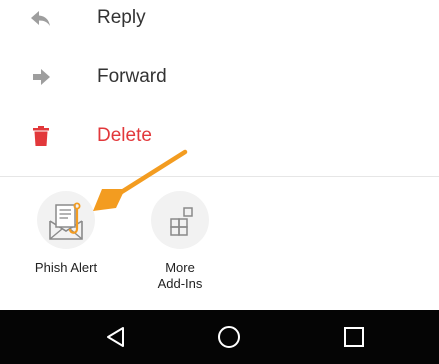 This screenshot has width=439, height=364. I want to click on delete-label: Delete, so click(124, 135).